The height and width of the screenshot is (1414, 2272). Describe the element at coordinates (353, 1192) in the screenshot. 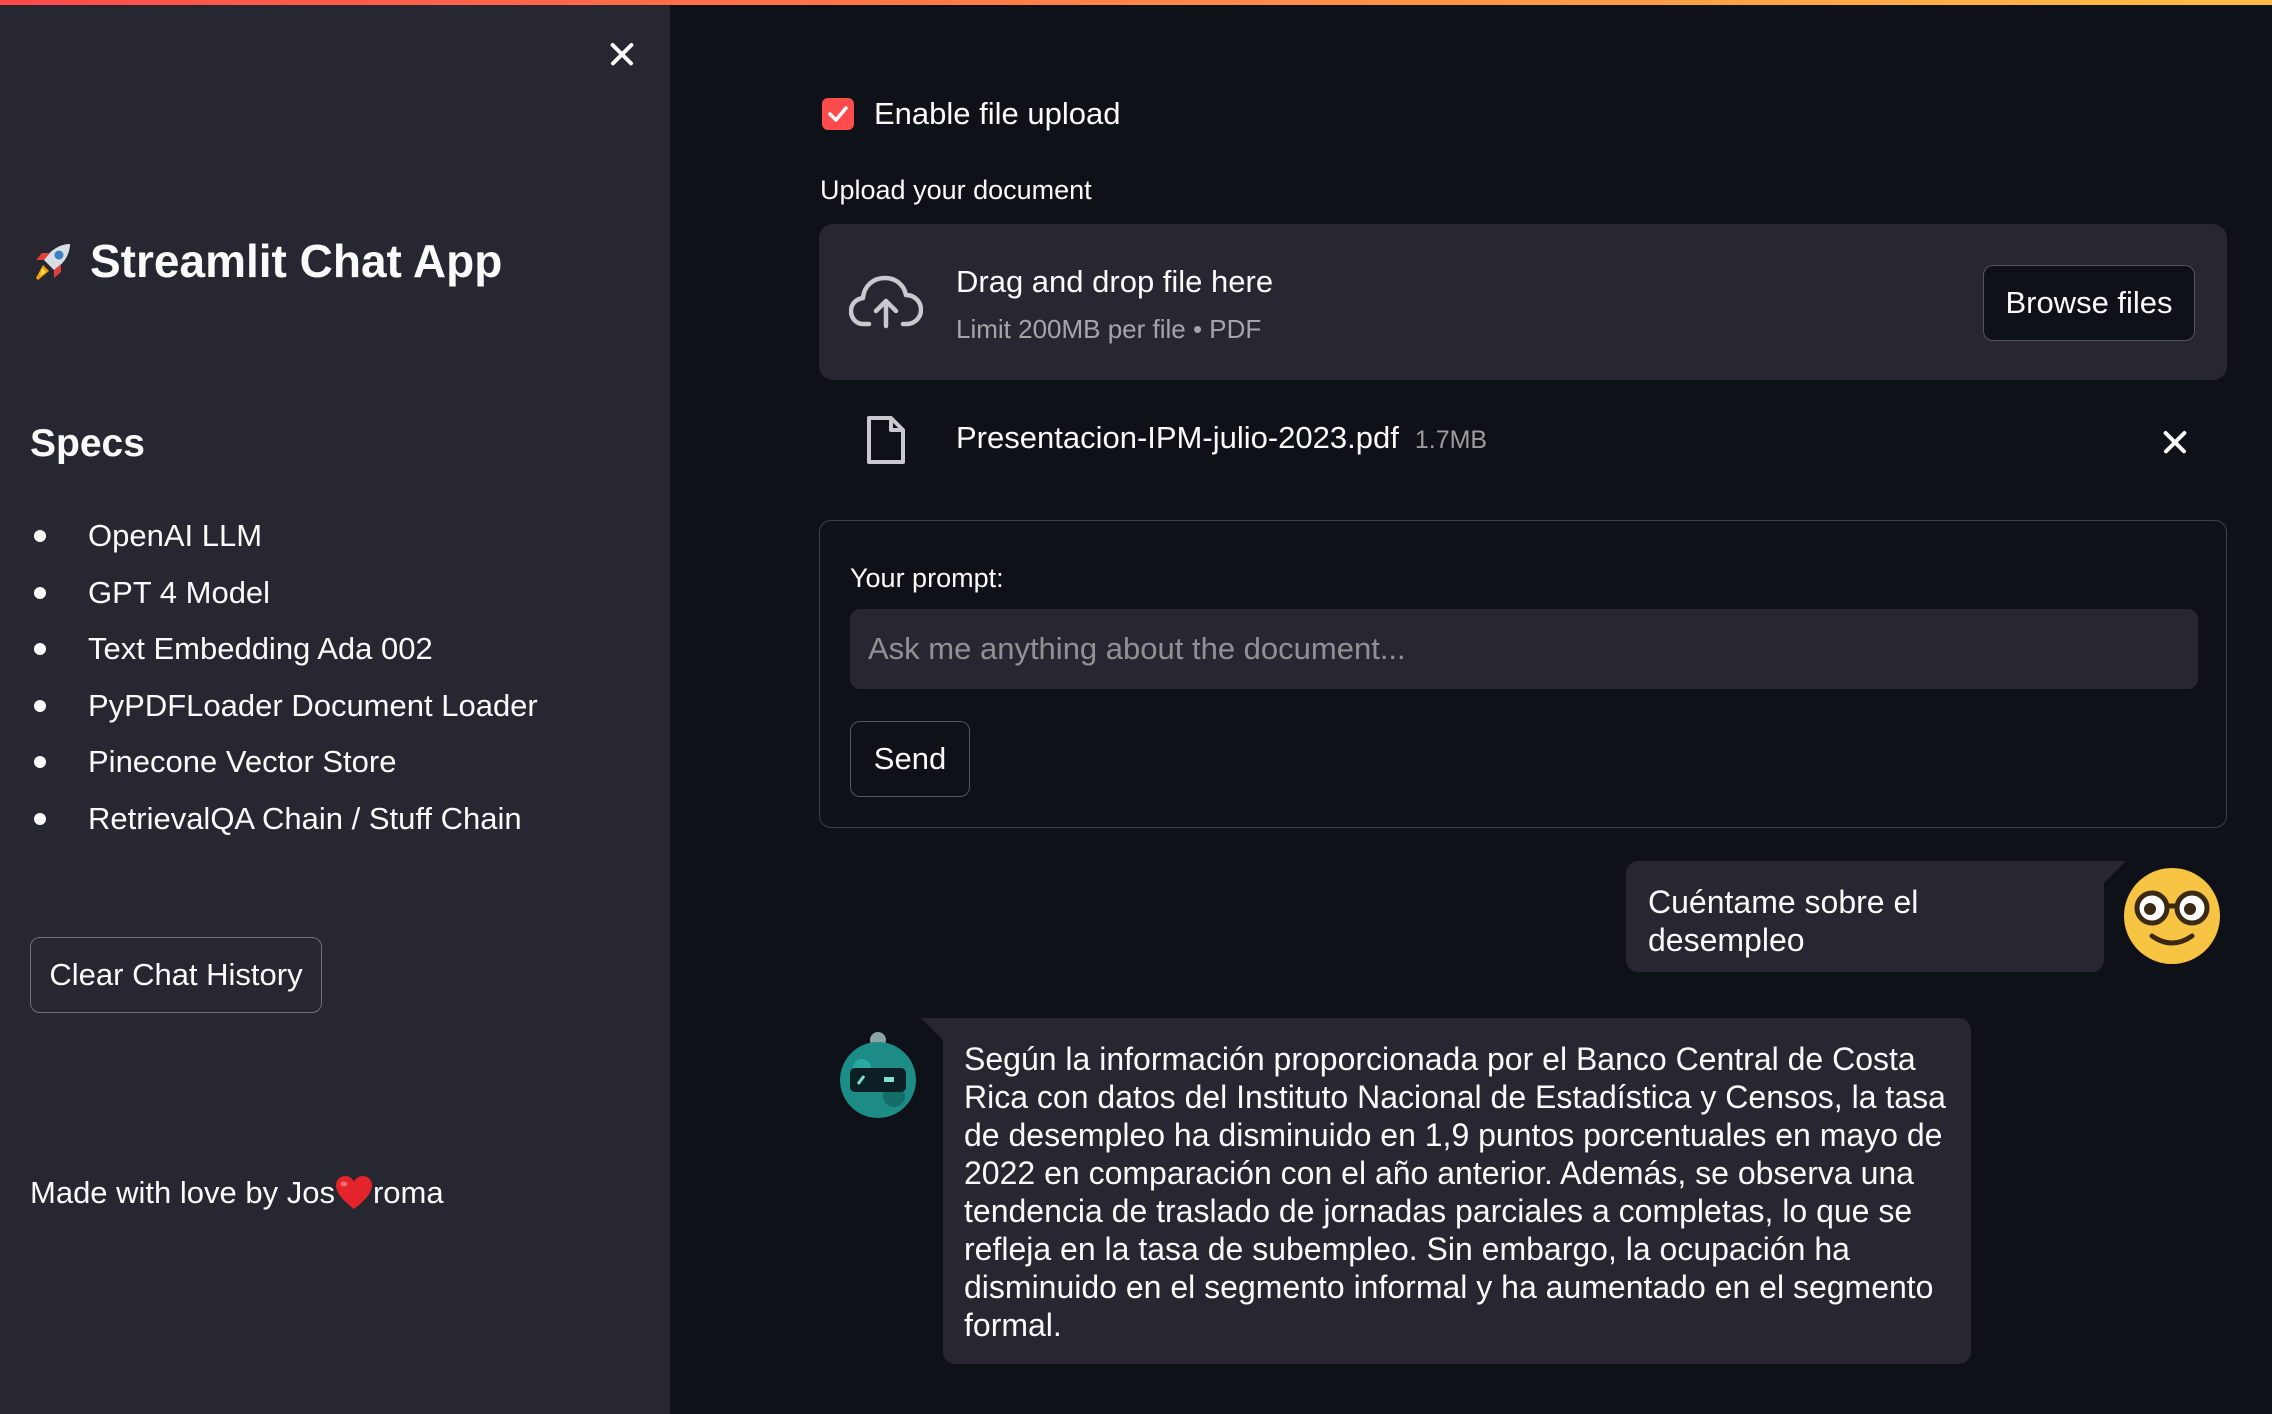

I see `heart-icon` at that location.